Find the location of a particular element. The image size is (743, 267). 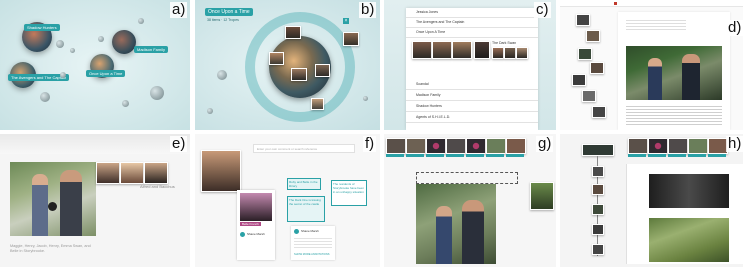

video-frame is located at coordinates (674, 73).